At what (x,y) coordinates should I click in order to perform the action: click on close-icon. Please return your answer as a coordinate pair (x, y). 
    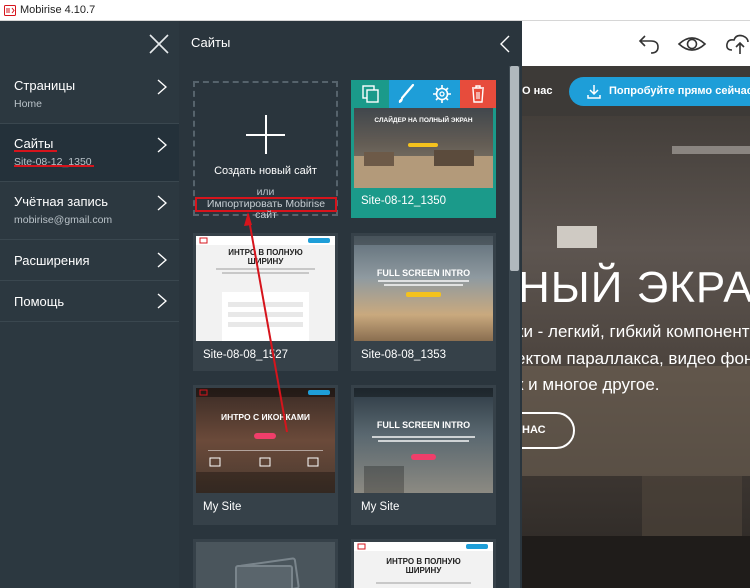
    Looking at the image, I should click on (159, 44).